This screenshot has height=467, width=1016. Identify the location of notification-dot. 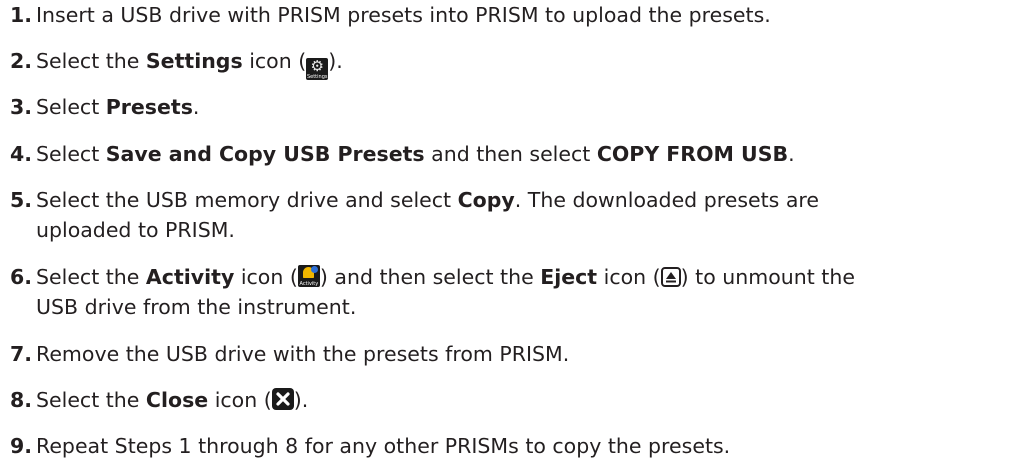
(314, 269).